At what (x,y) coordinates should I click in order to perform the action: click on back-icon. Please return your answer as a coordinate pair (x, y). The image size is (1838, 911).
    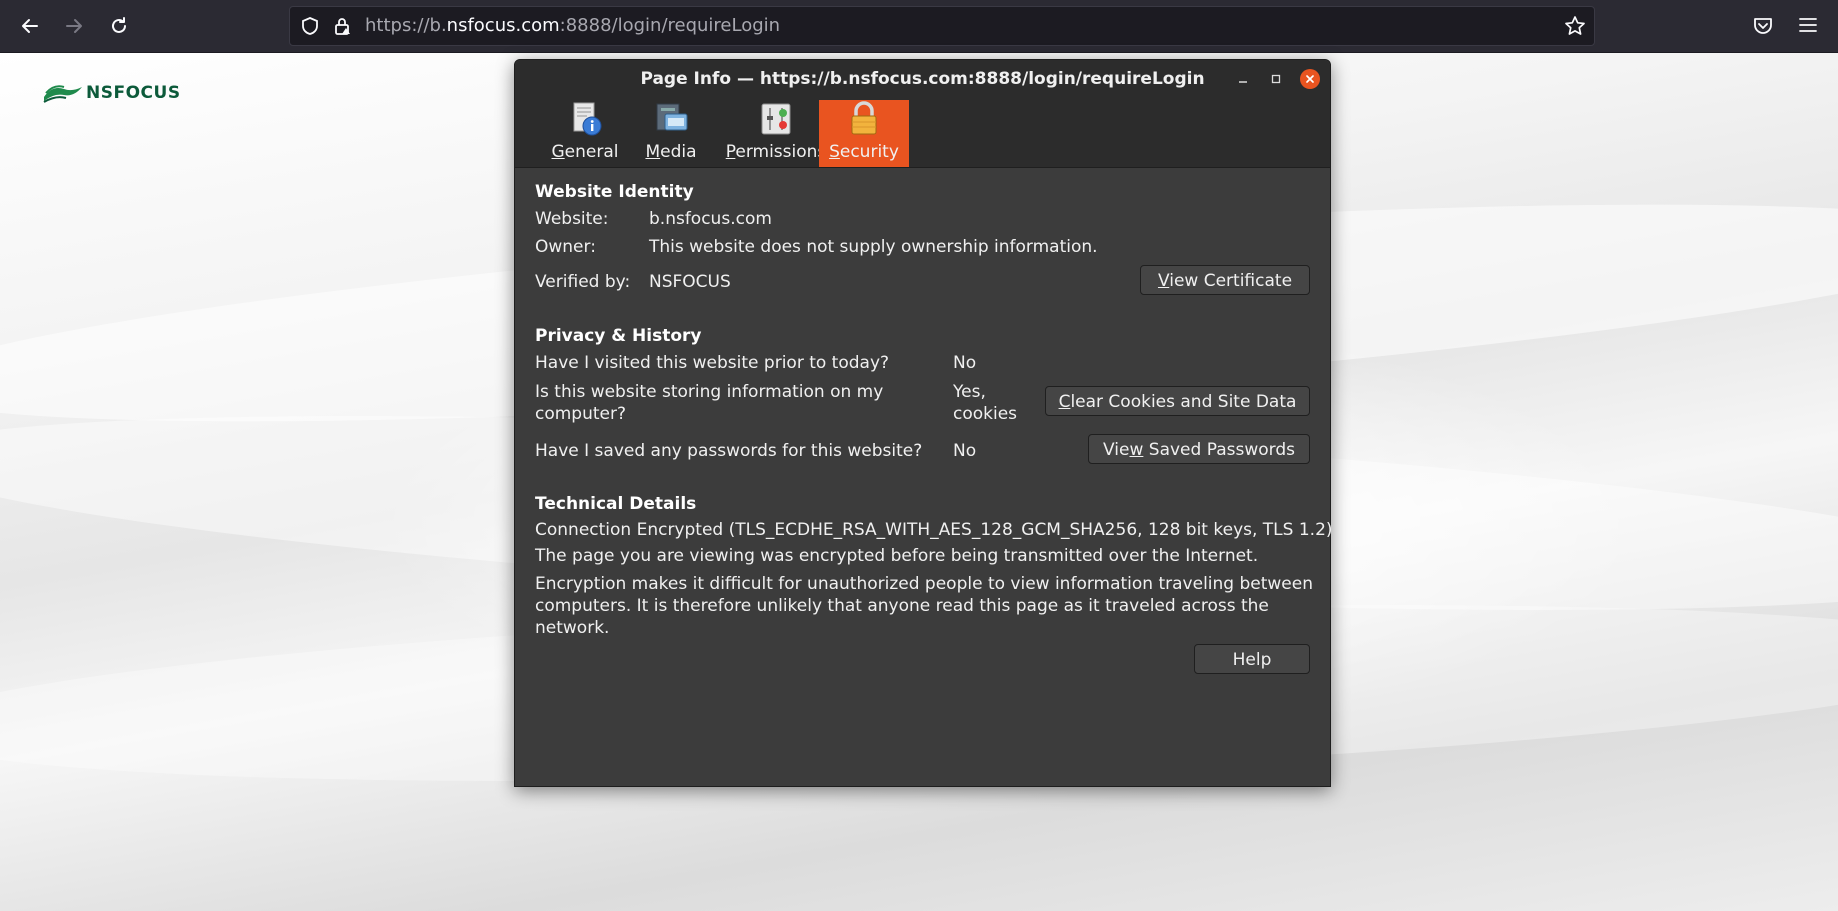
    Looking at the image, I should click on (30, 26).